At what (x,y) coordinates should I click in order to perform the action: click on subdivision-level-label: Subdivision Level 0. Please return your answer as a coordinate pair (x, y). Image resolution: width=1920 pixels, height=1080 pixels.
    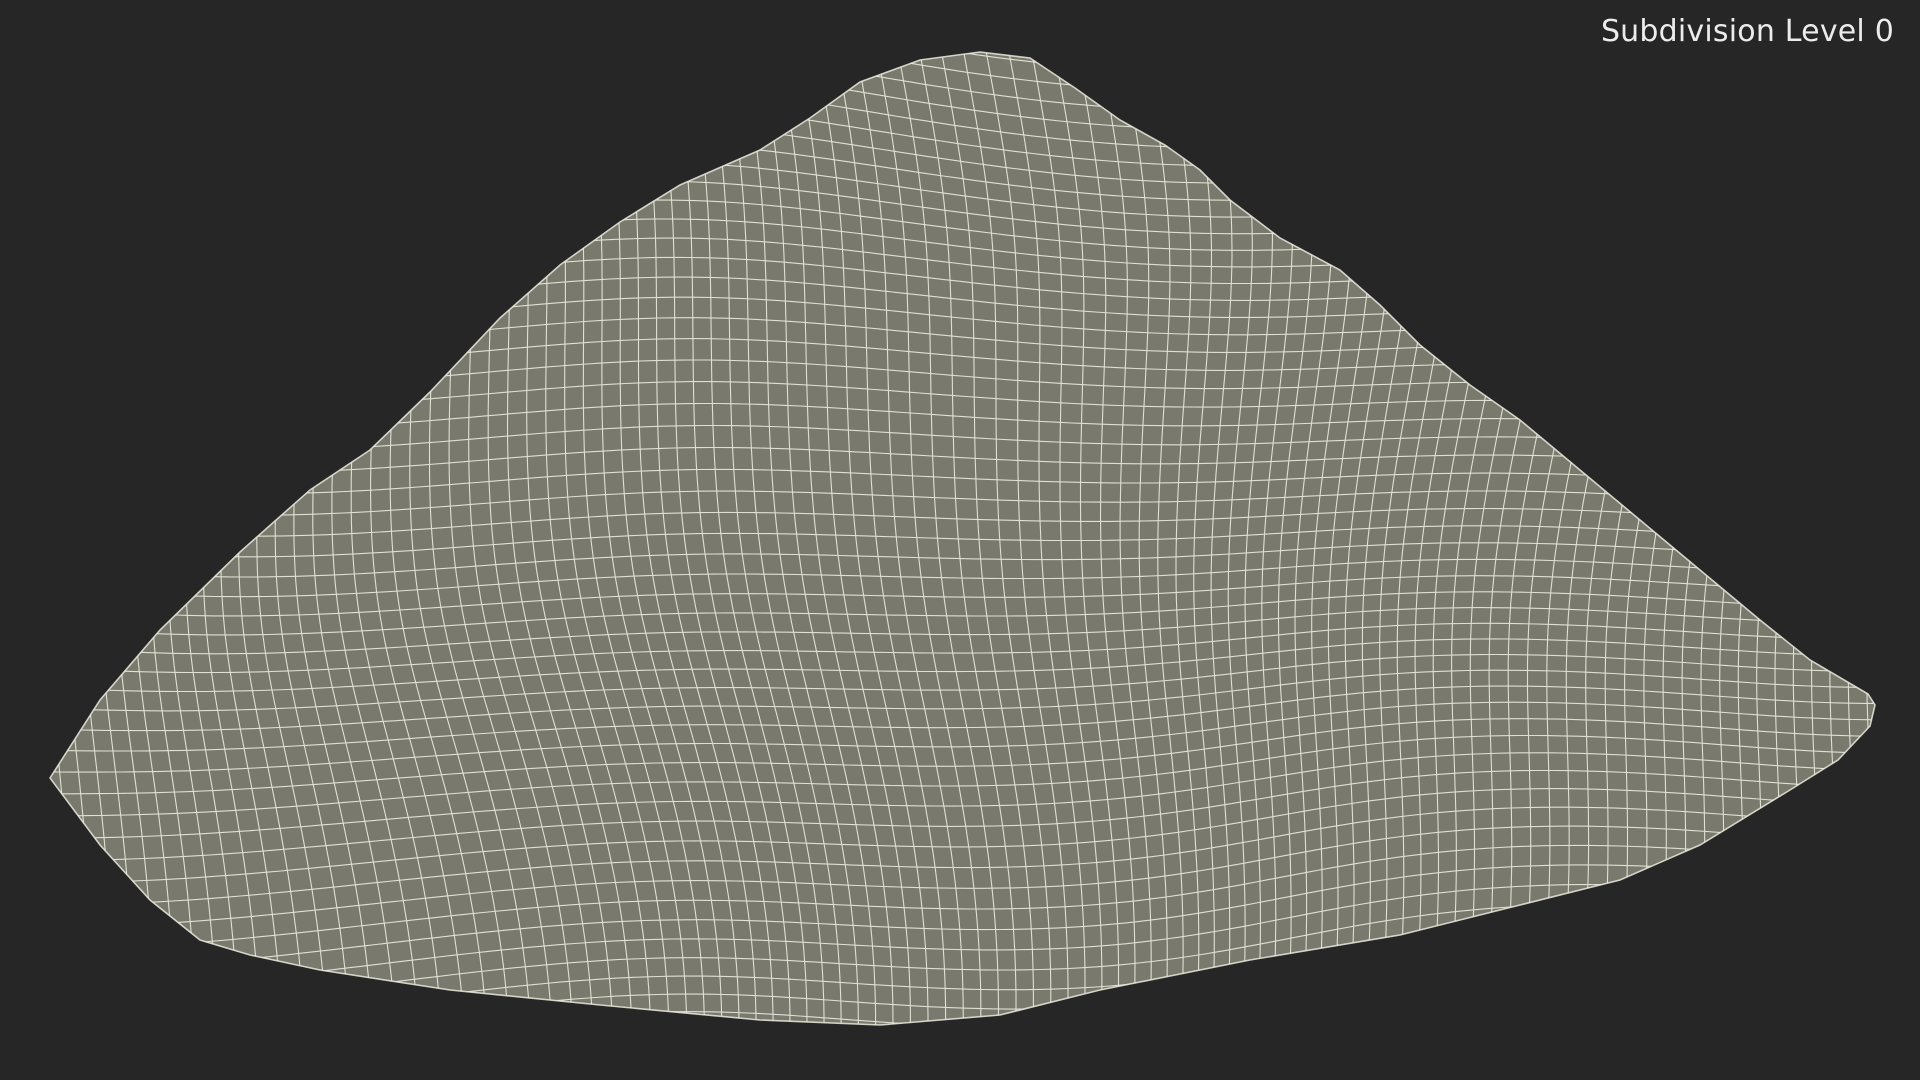
    Looking at the image, I should click on (1747, 31).